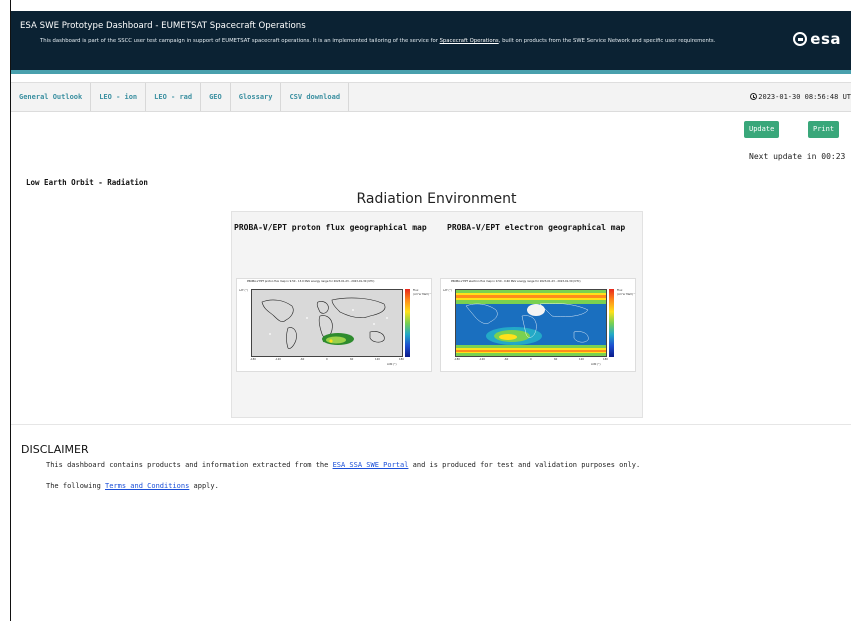  Describe the element at coordinates (256, 97) in the screenshot. I see `tab-glossary: Glossary` at that location.